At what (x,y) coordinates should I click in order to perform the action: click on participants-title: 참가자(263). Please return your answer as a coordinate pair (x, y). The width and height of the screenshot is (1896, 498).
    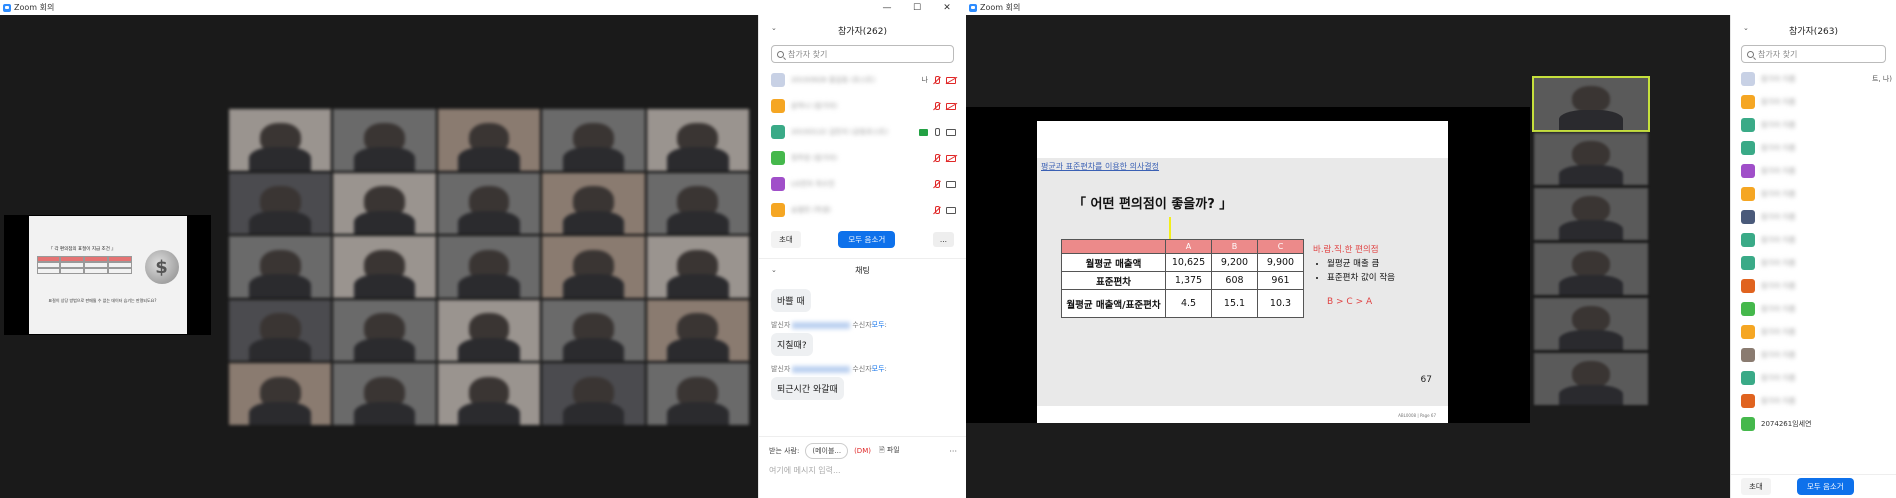
    Looking at the image, I should click on (1813, 31).